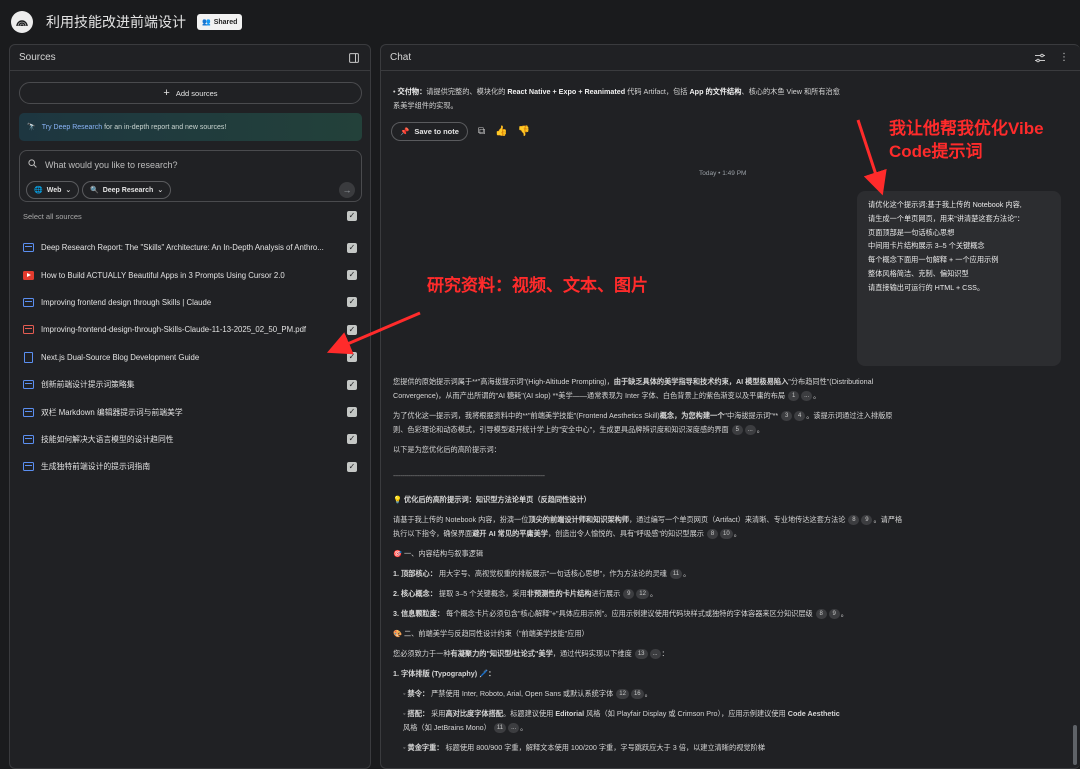 The width and height of the screenshot is (1080, 769). What do you see at coordinates (510, 533) in the screenshot?
I see `bold-text: 避开 AI 常见的平庸美学` at bounding box center [510, 533].